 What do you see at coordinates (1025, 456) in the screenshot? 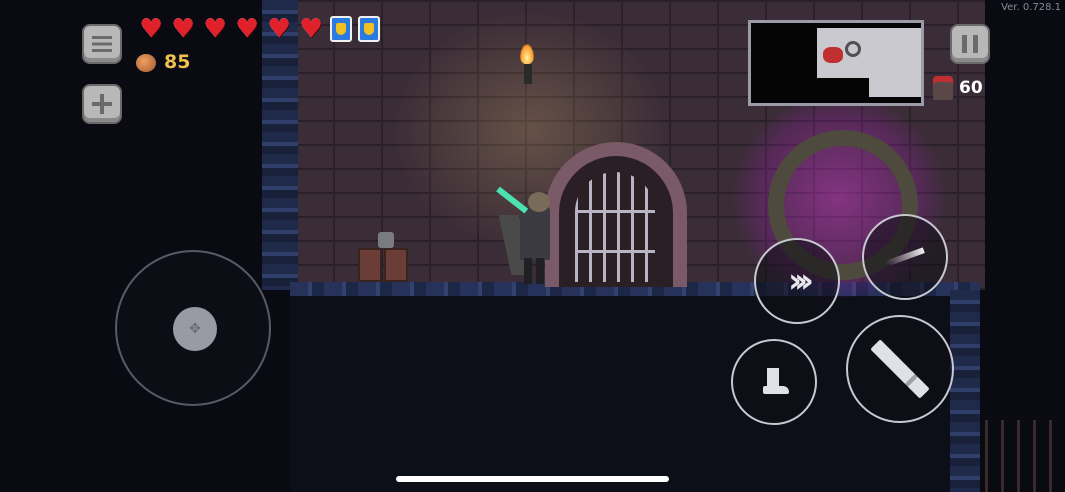
I see `spike-trap` at bounding box center [1025, 456].